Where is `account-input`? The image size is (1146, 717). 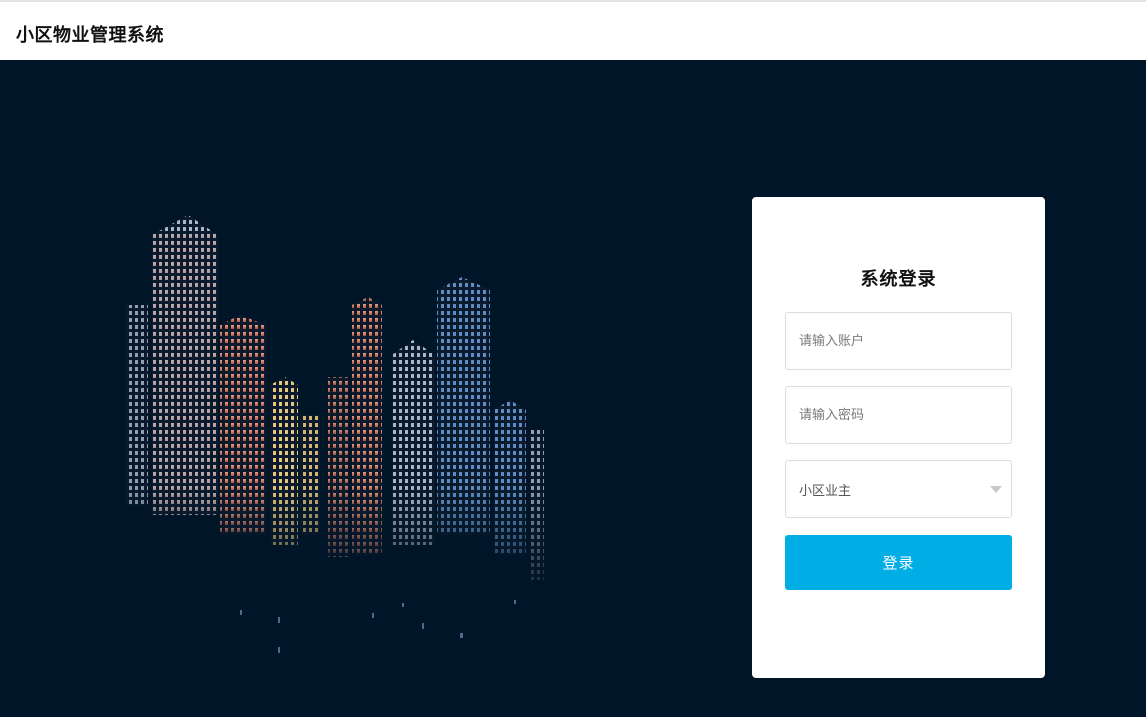 account-input is located at coordinates (898, 341).